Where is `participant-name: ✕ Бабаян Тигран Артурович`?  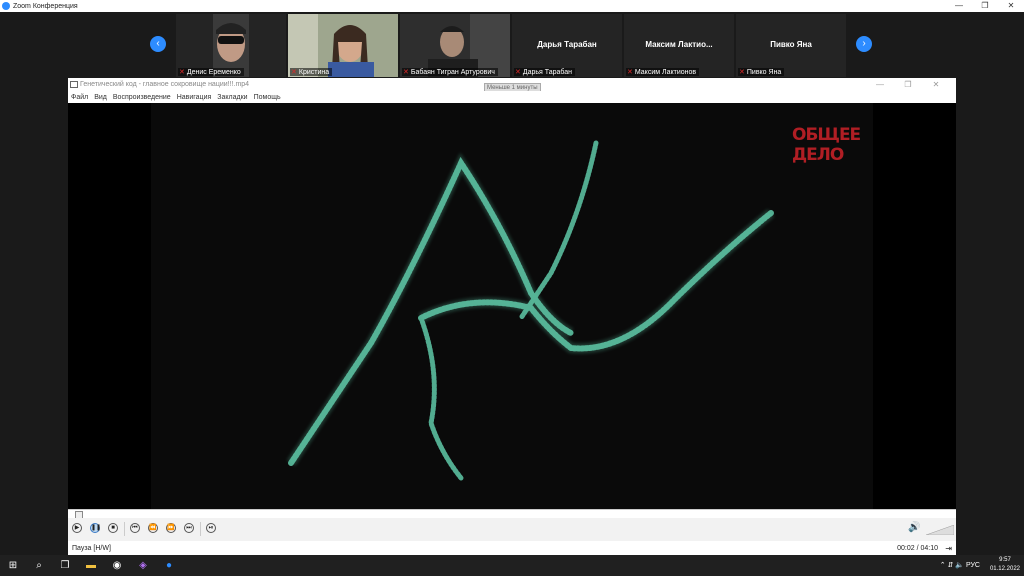 participant-name: ✕ Бабаян Тигран Артурович is located at coordinates (450, 72).